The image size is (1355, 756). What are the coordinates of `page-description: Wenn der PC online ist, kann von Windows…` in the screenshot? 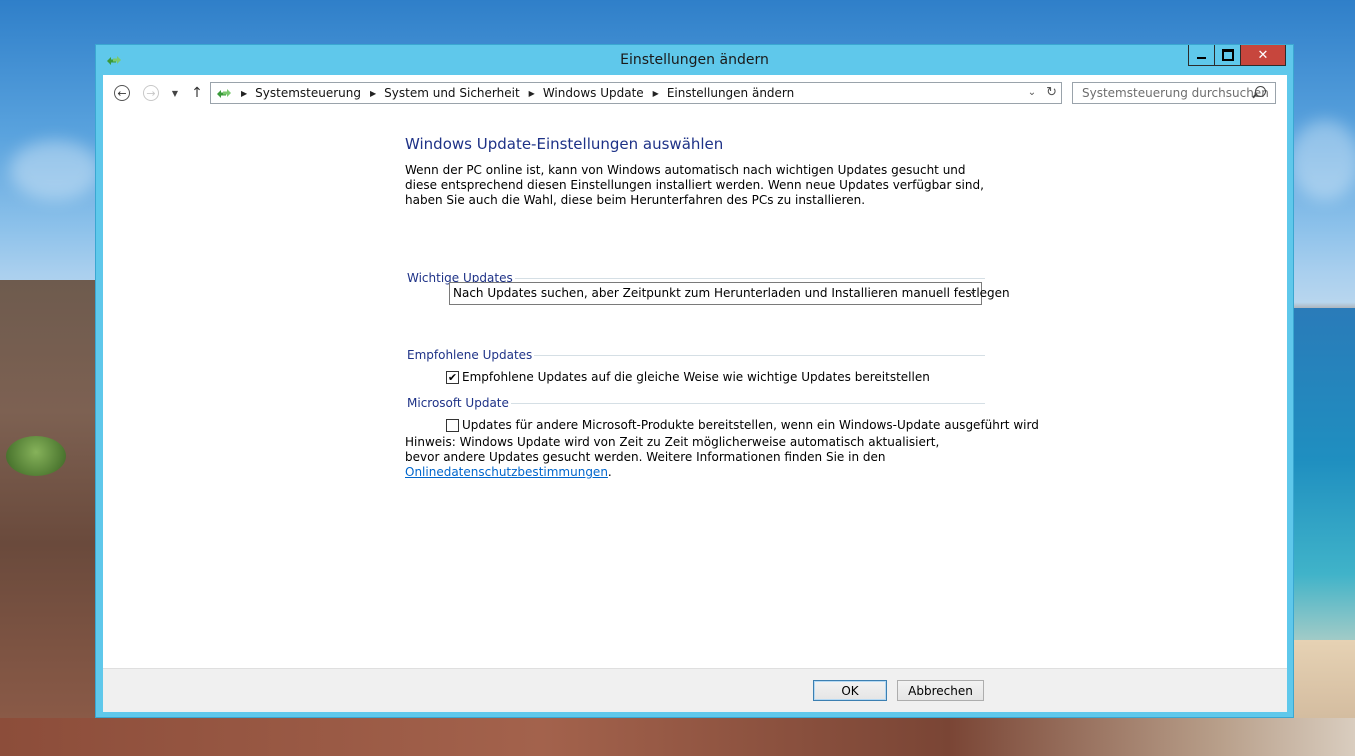 It's located at (694, 185).